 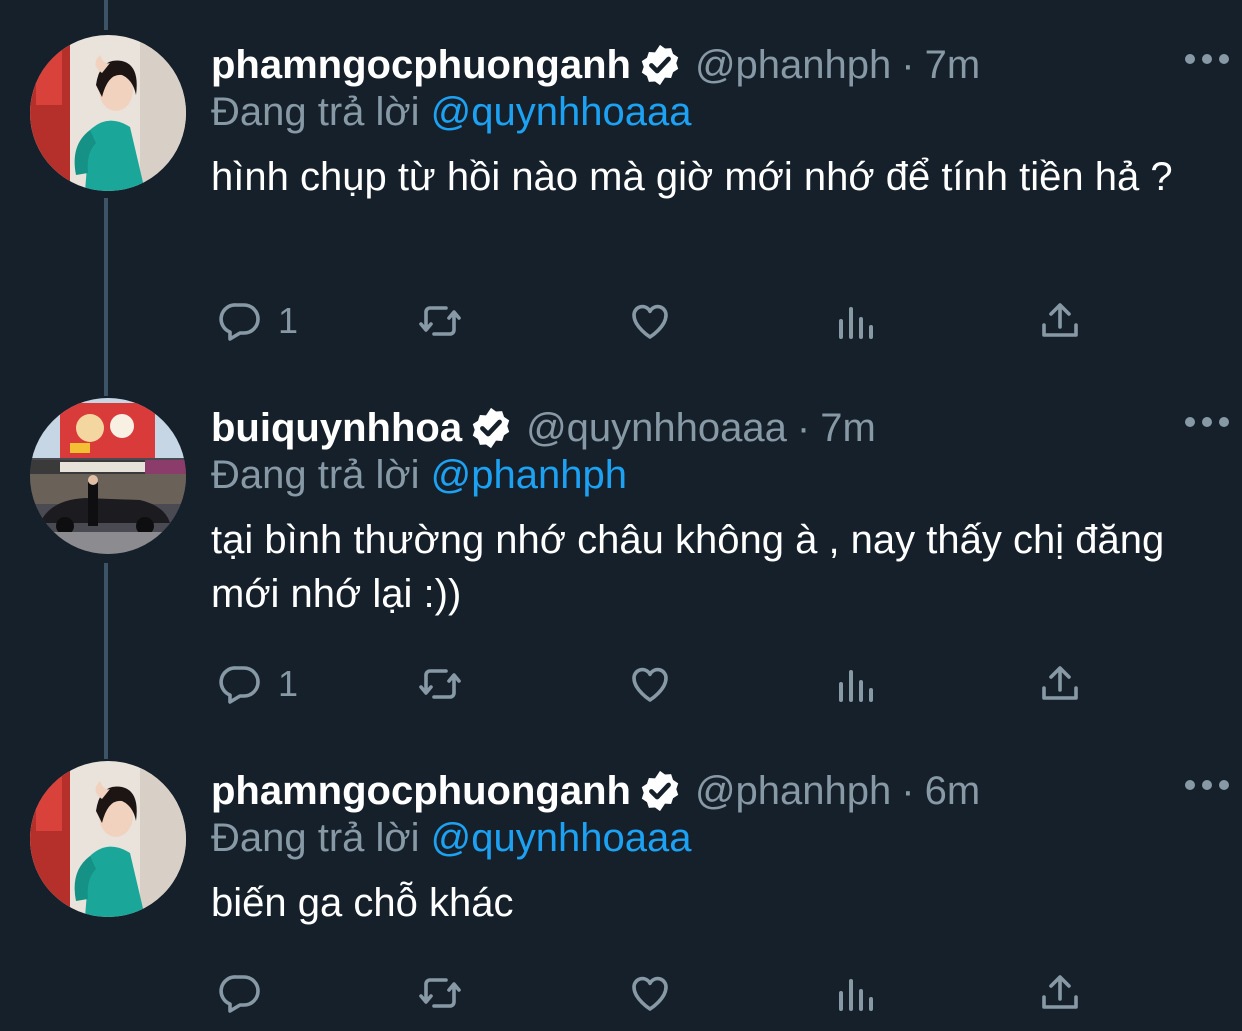 What do you see at coordinates (696, 481) in the screenshot?
I see `replying-to-line: Đang trả lời @phanhph` at bounding box center [696, 481].